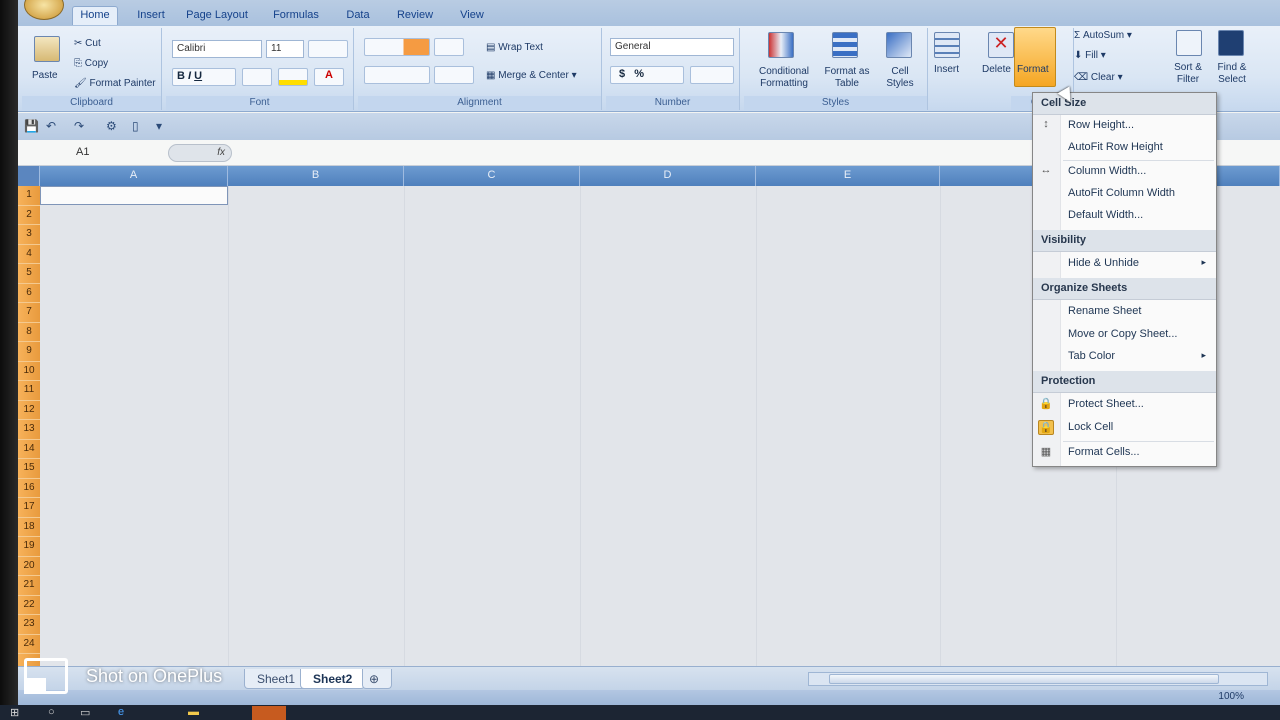 The image size is (1280, 720). I want to click on file-explorer-icon: ▬, so click(193, 712).